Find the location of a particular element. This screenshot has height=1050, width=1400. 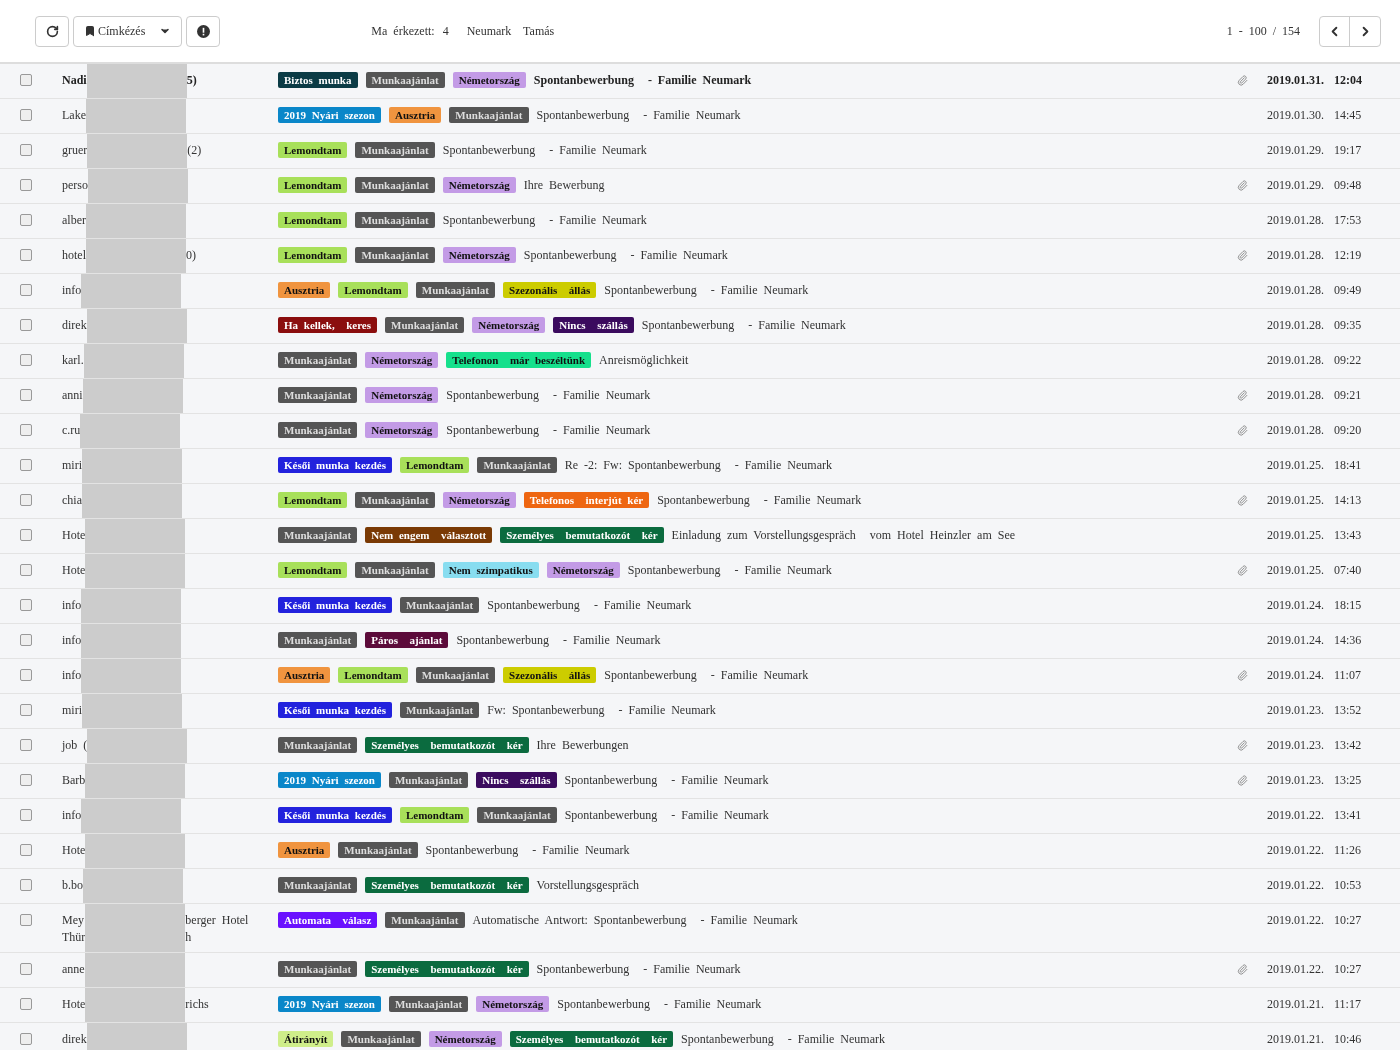

message-row: alber Lemondtam Munkaajánlat Spontanbewerbung - Familie Neumark 2019.01.28. 17:53 is located at coordinates (700, 221).